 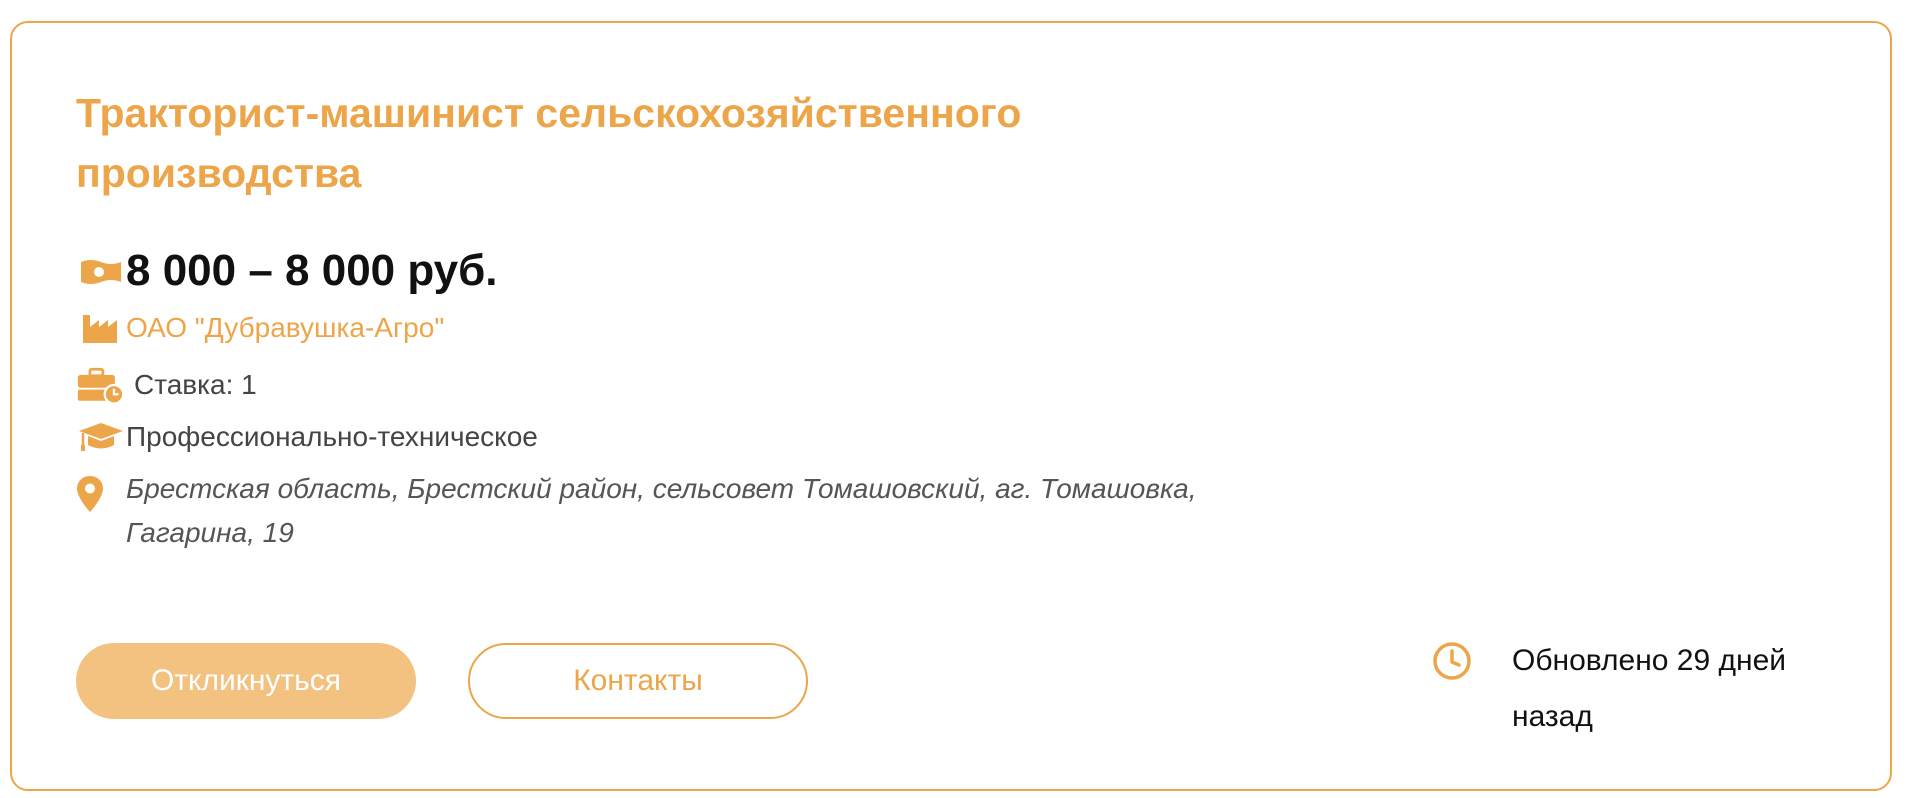 I want to click on education-row: Профессионально-техническое, so click(x=307, y=437).